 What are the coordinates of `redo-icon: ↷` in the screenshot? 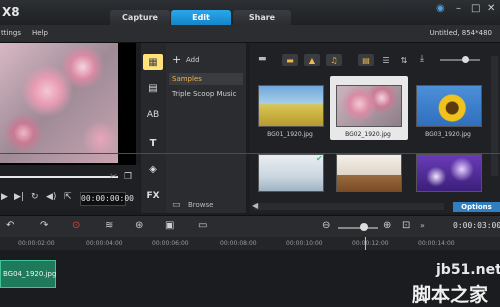 It's located at (44, 225).